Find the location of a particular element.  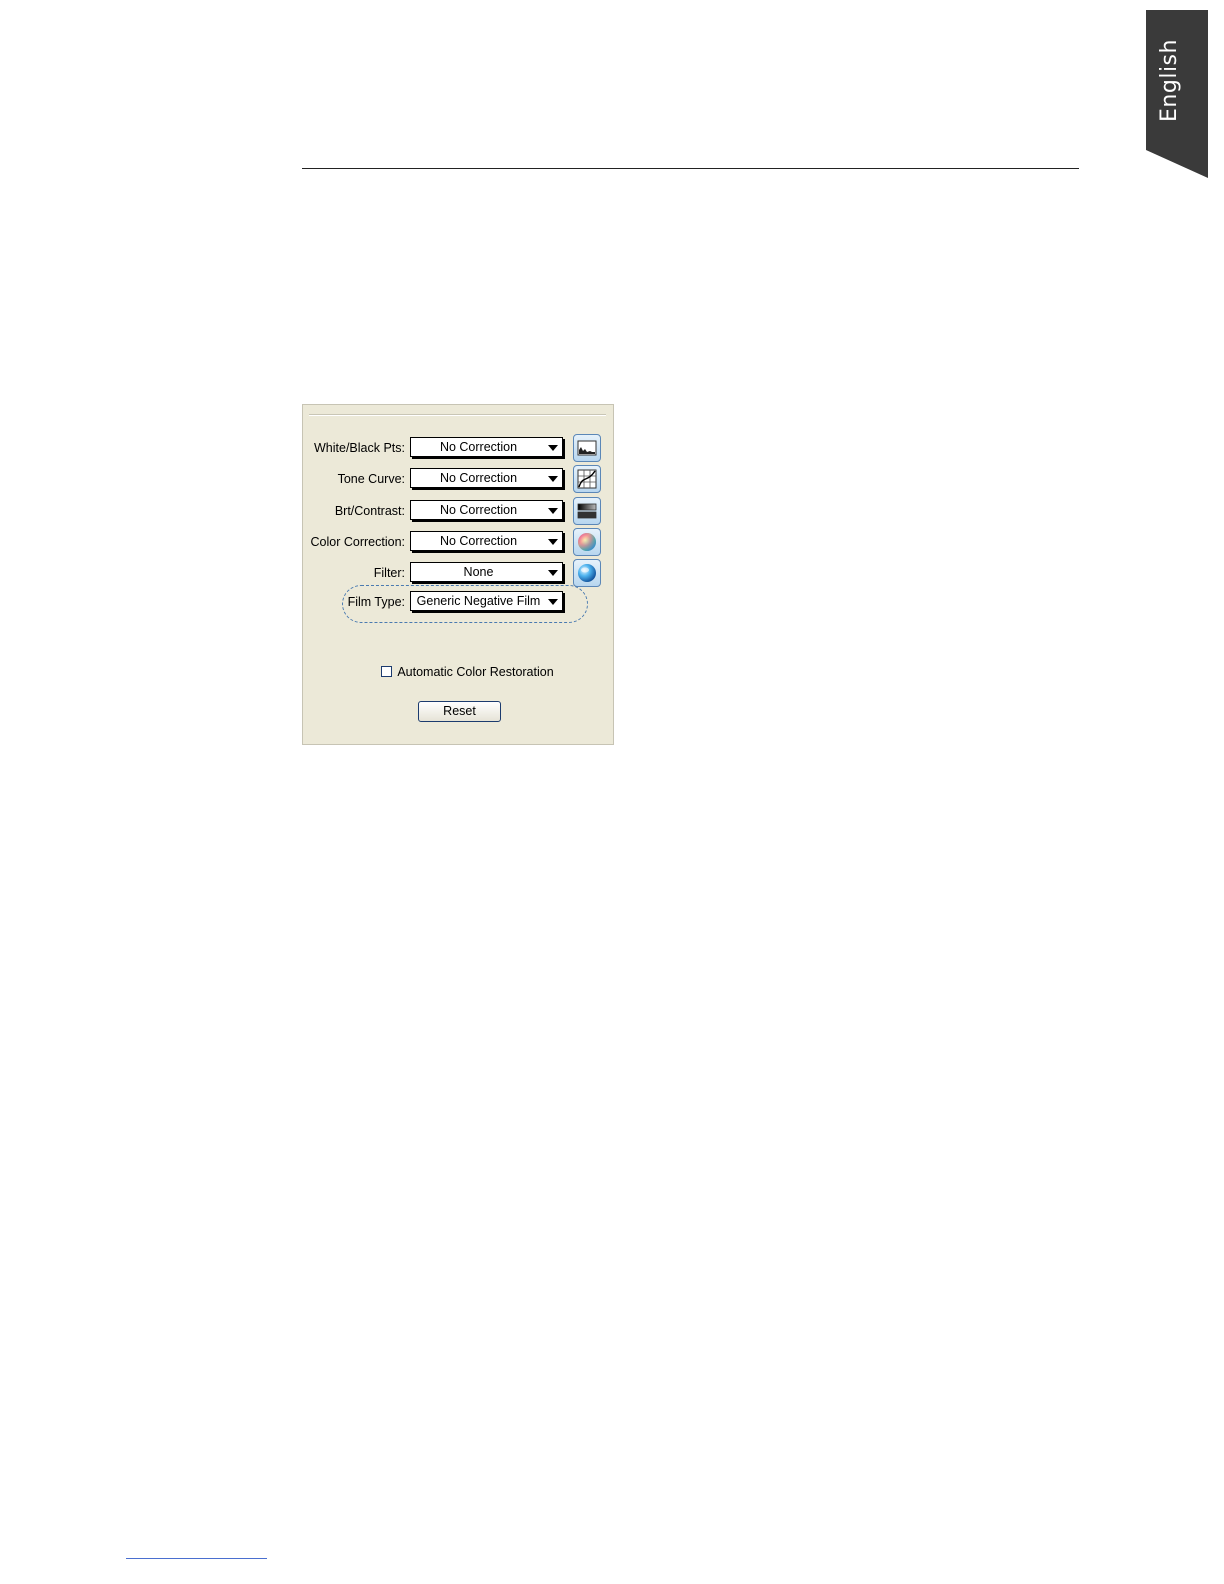

filter-sphere-icon is located at coordinates (587, 573).